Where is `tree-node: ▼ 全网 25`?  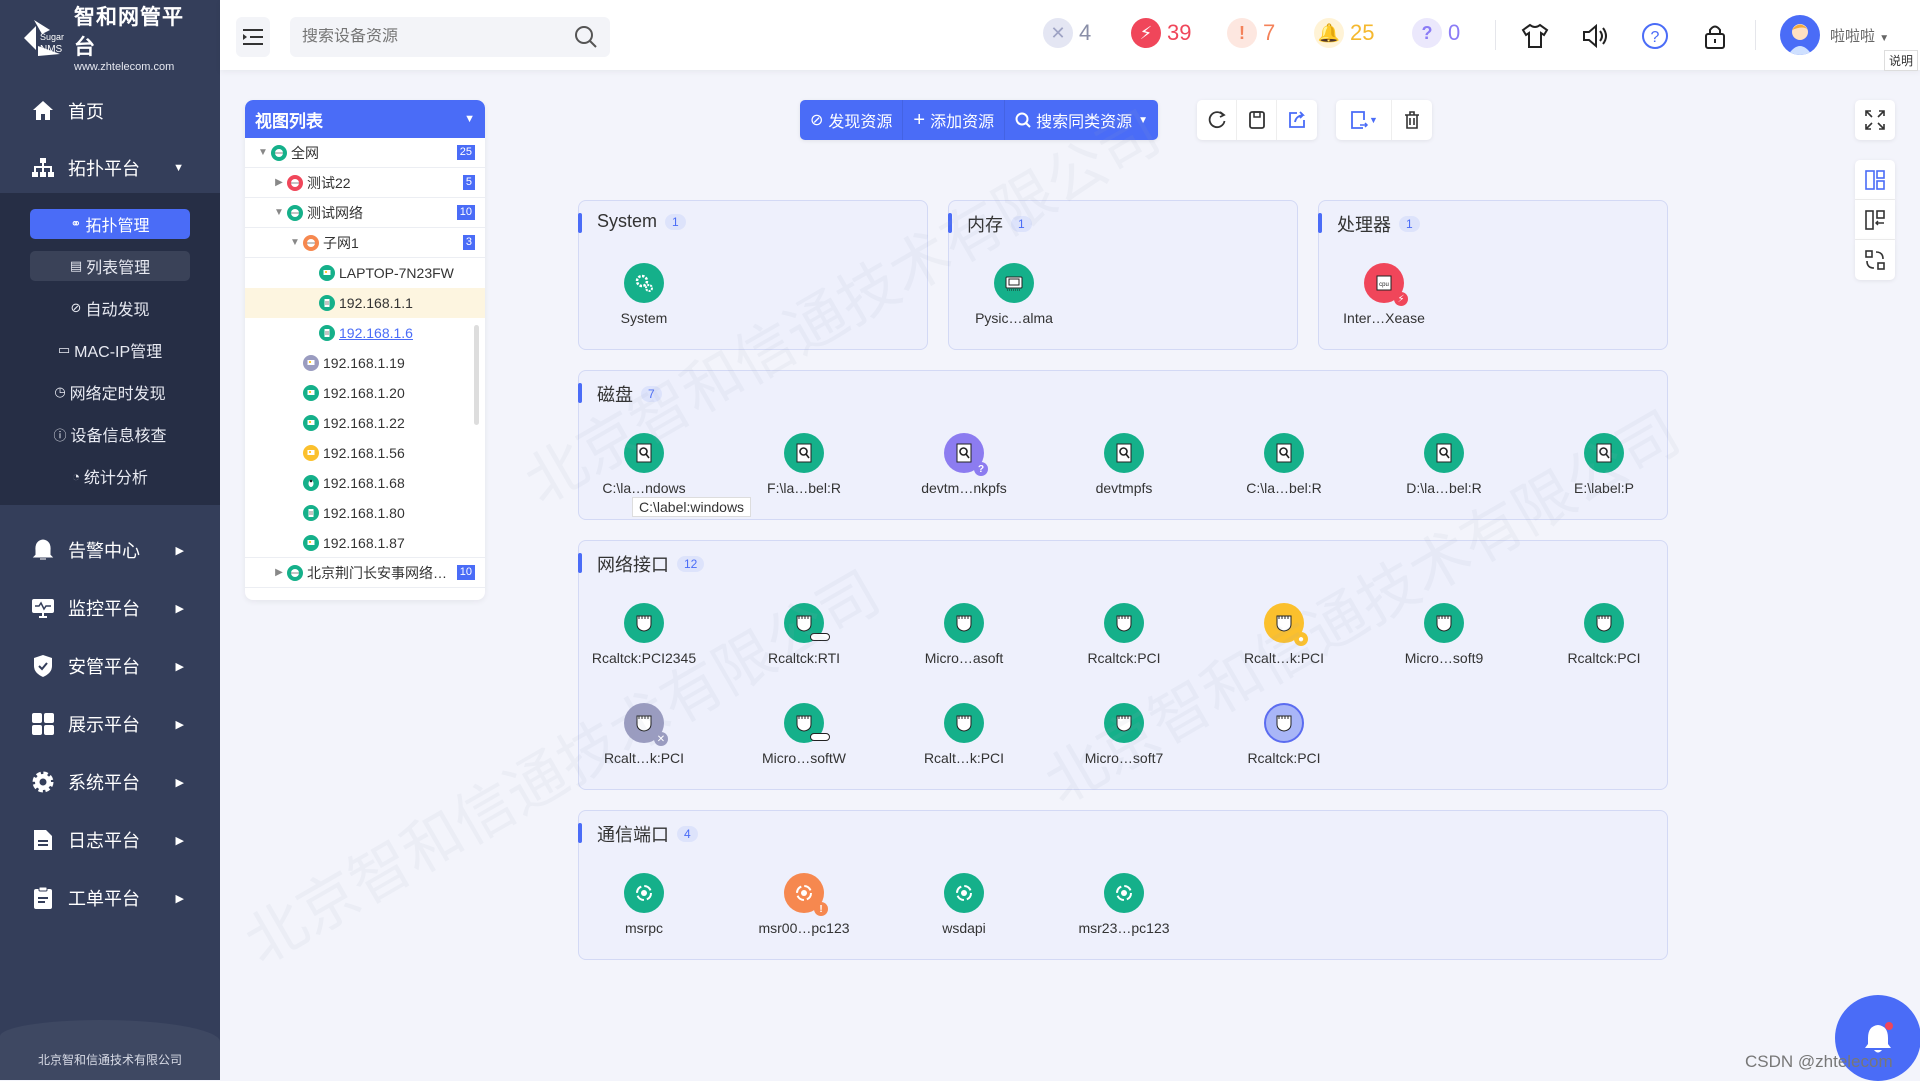 tree-node: ▼ 全网 25 is located at coordinates (365, 153).